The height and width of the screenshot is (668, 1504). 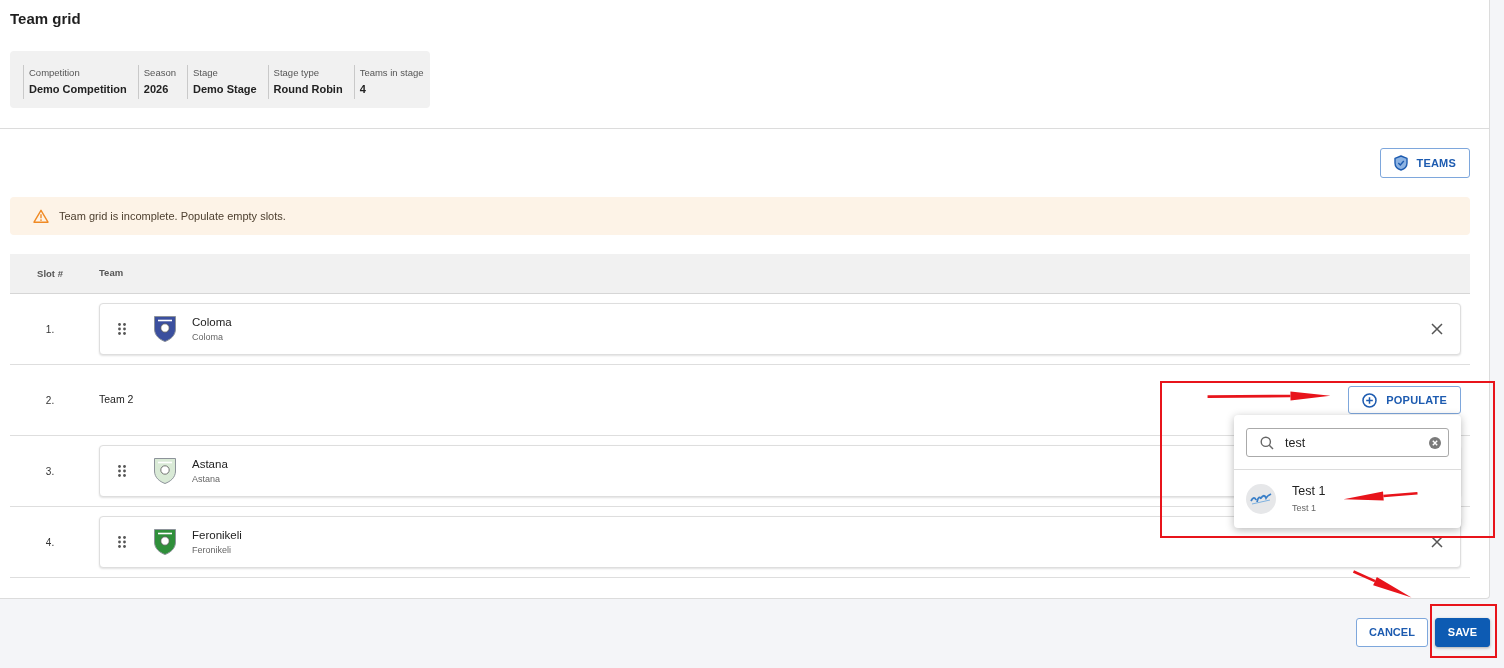 What do you see at coordinates (212, 550) in the screenshot?
I see `team-subtitle: Feronikeli` at bounding box center [212, 550].